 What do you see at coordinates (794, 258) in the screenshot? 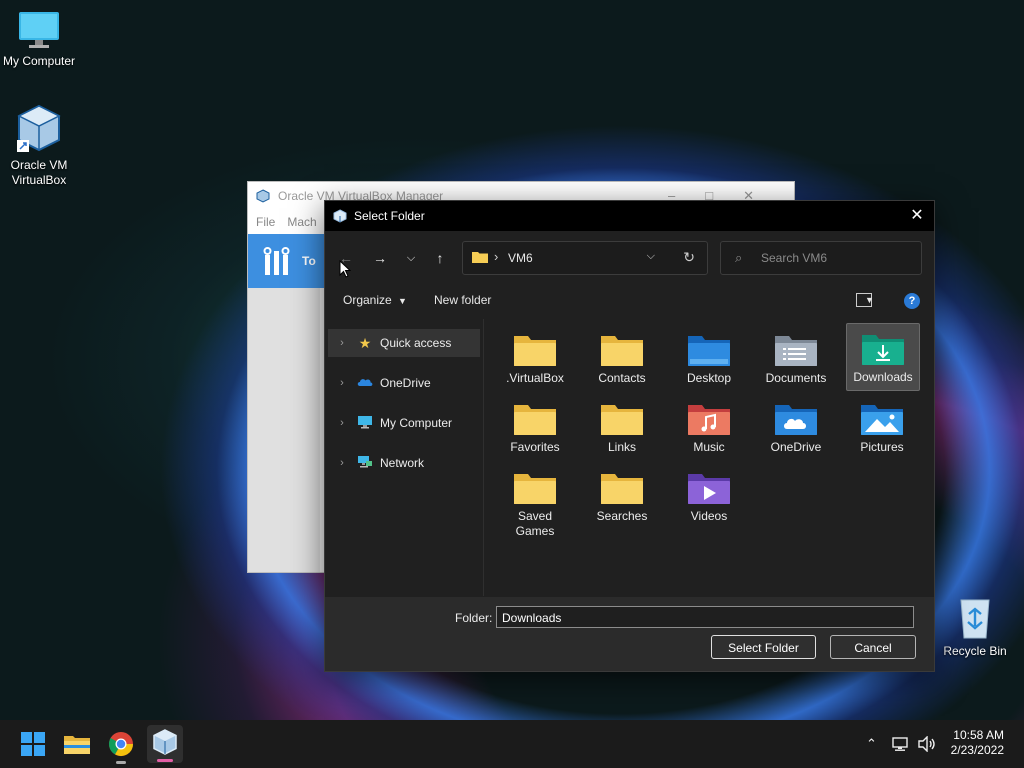
I see `search-input: Search VM6` at bounding box center [794, 258].